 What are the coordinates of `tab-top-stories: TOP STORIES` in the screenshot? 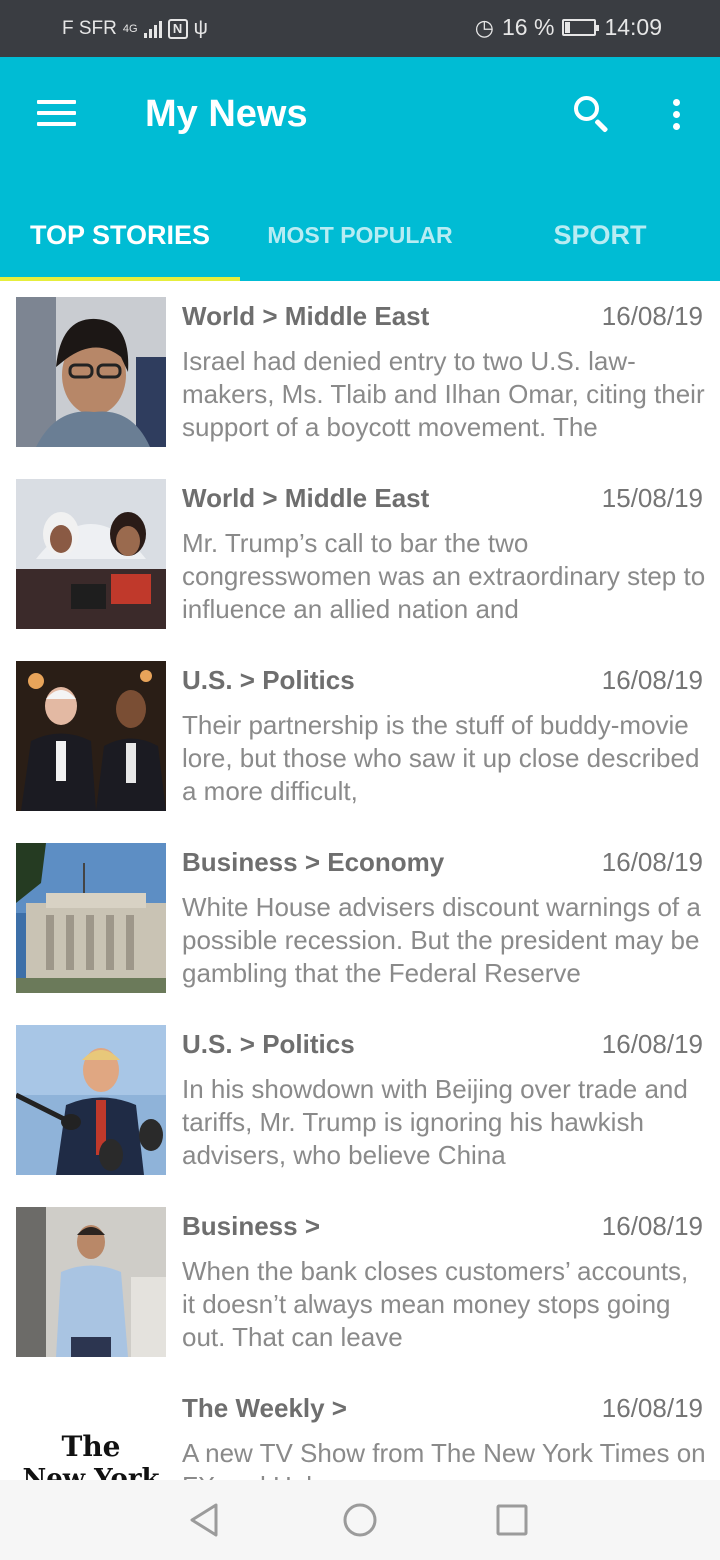 It's located at (120, 235).